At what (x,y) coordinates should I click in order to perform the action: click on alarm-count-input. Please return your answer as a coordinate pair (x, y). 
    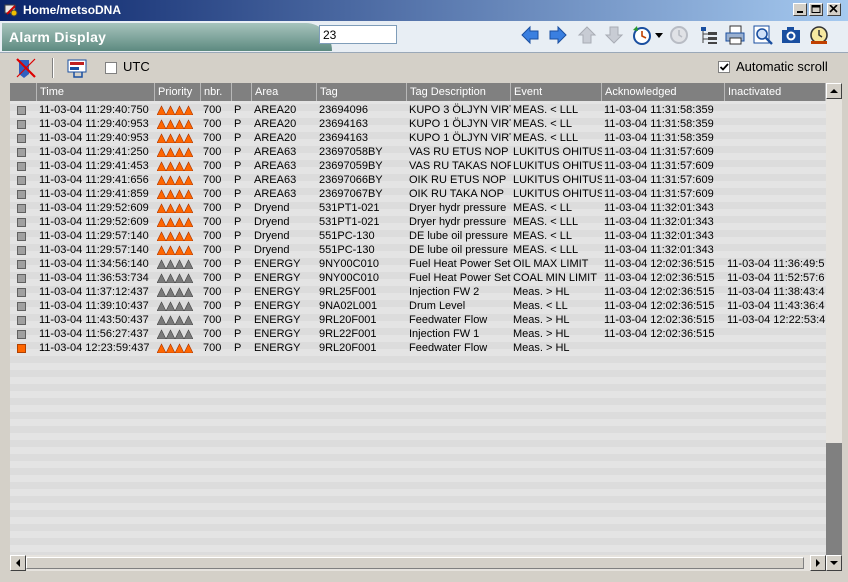
    Looking at the image, I should click on (358, 34).